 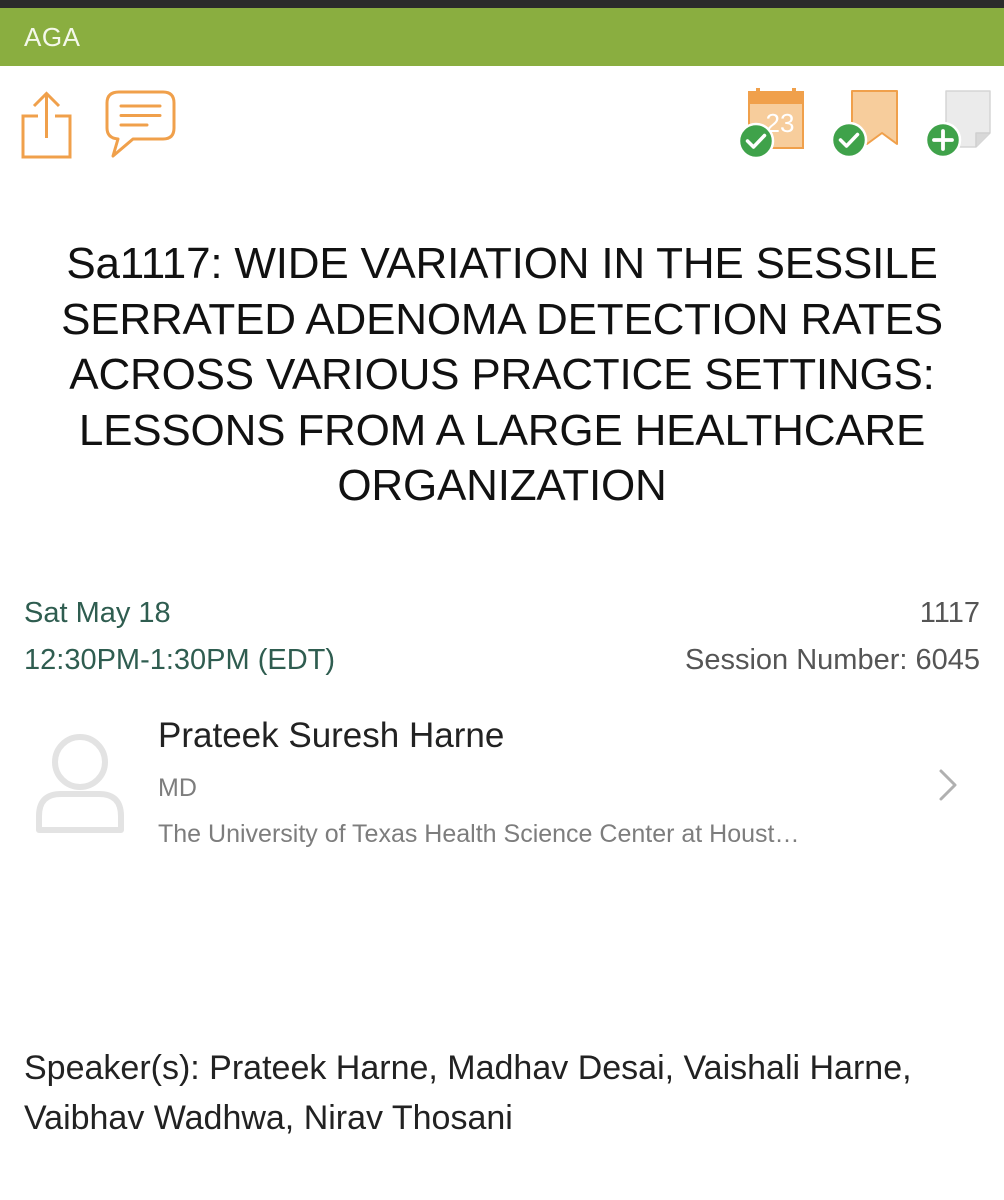 What do you see at coordinates (502, 37) in the screenshot?
I see `app-header: AGA` at bounding box center [502, 37].